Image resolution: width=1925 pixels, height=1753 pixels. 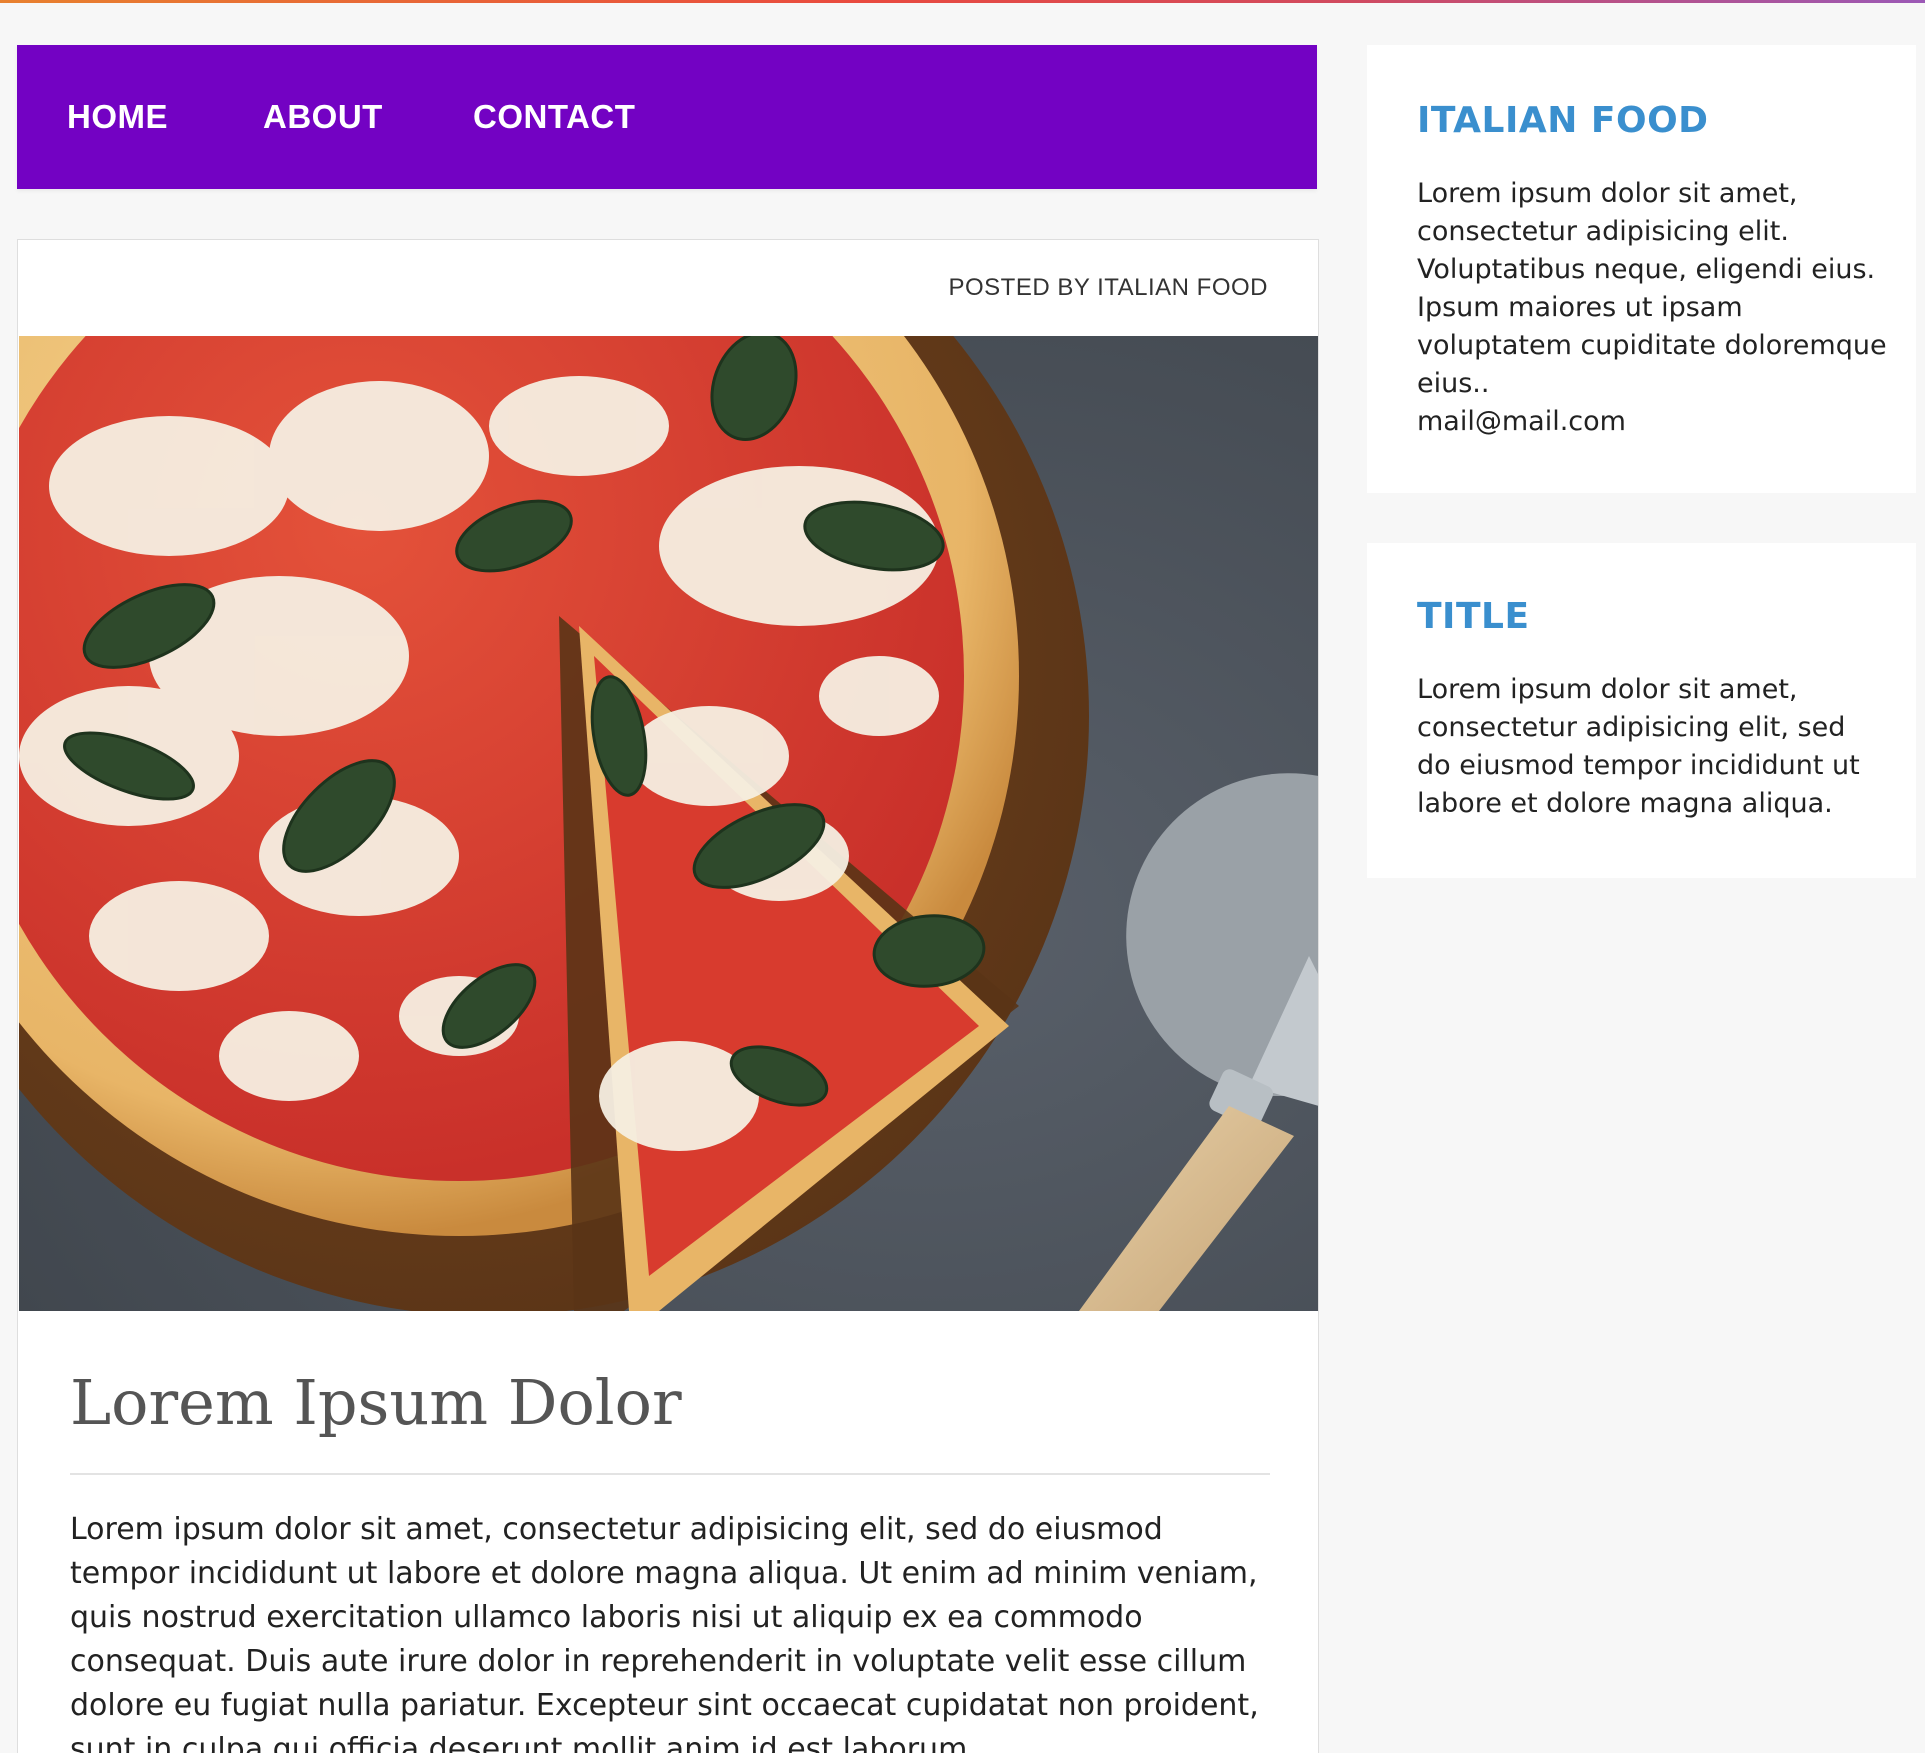 I want to click on post-title: Lorem Ipsum Dolor, so click(x=376, y=1402).